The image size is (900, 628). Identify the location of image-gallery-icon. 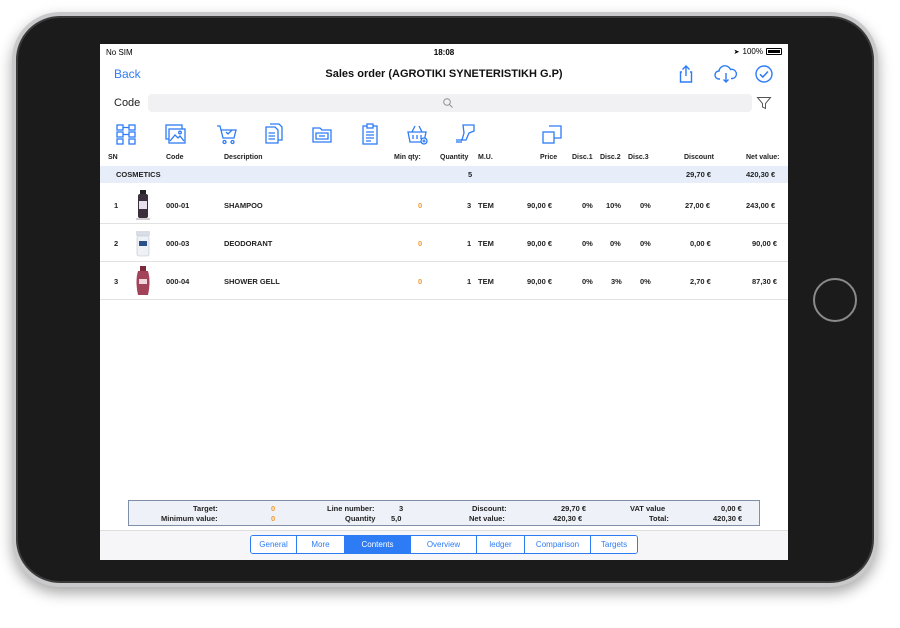
(175, 134).